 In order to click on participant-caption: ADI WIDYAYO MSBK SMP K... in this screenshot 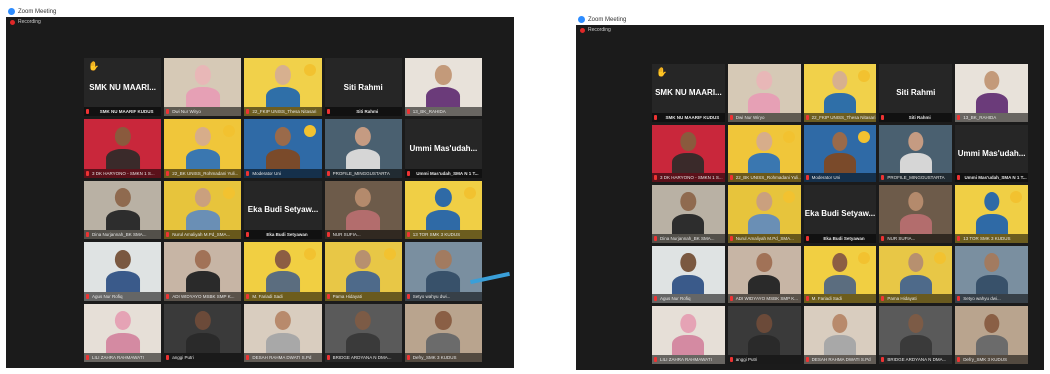, I will do `click(764, 299)`.